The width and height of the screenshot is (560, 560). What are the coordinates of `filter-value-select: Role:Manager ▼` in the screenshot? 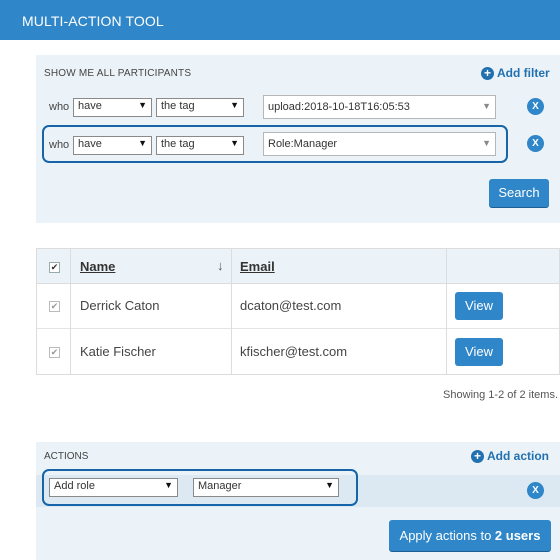 It's located at (379, 144).